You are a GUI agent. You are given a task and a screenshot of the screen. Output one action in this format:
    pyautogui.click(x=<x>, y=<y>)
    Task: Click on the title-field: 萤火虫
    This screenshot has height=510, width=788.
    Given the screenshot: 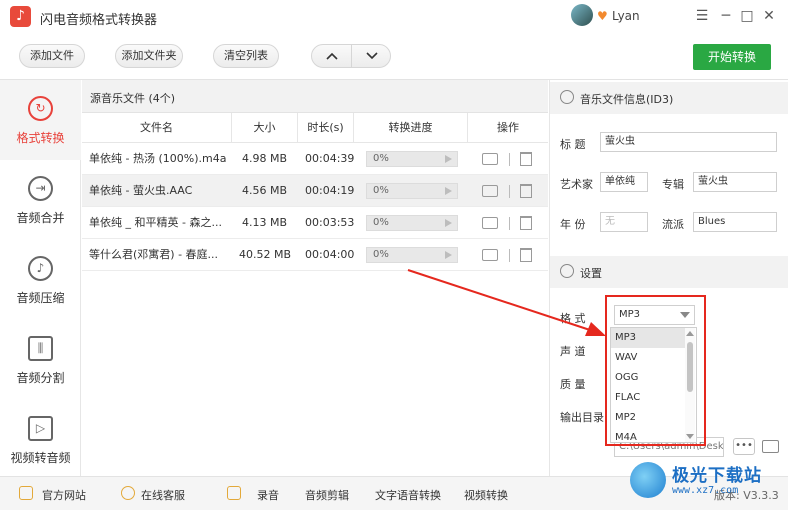 What is the action you would take?
    pyautogui.click(x=688, y=142)
    